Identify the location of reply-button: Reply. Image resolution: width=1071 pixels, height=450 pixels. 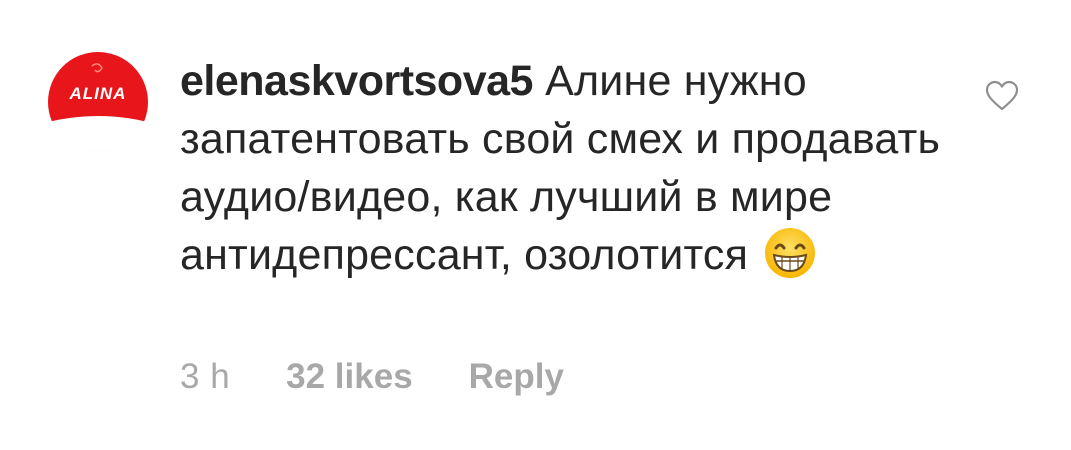
(516, 377).